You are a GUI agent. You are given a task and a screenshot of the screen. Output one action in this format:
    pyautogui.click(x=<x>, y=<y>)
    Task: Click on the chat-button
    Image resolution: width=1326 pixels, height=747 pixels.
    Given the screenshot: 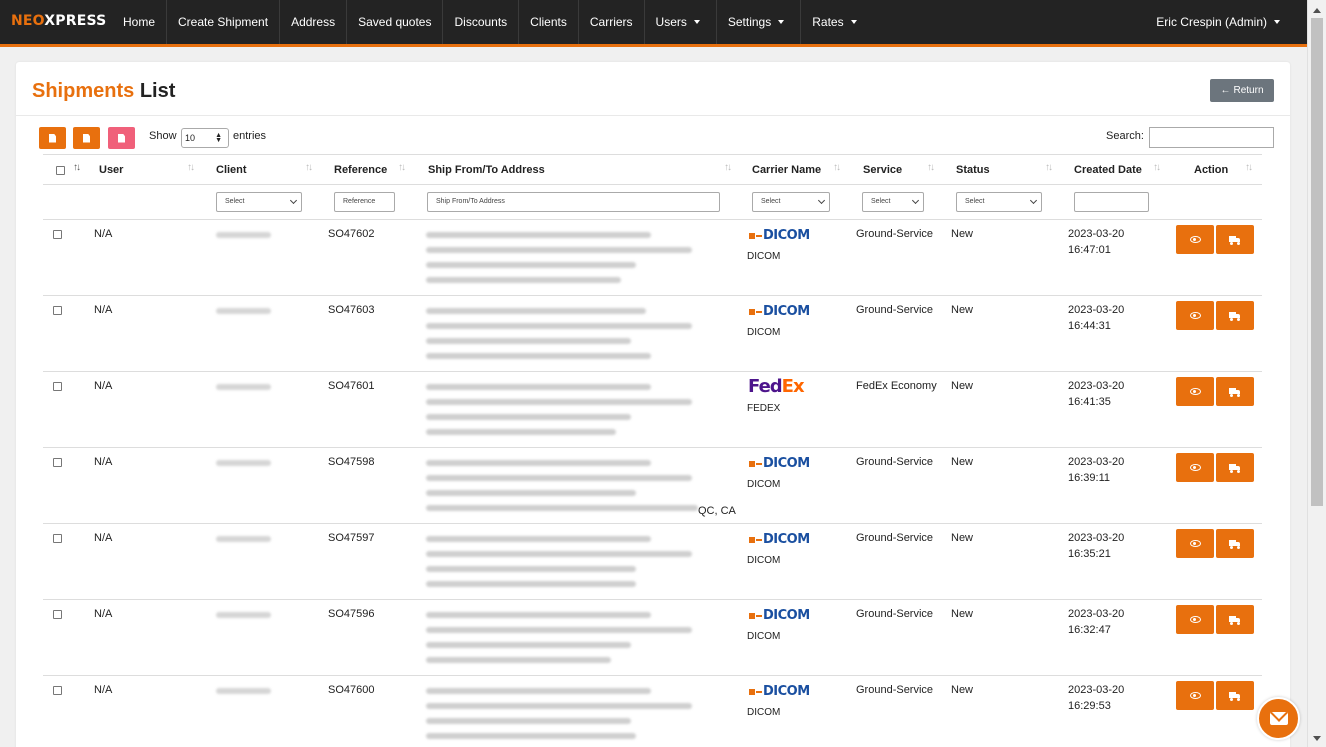 What is the action you would take?
    pyautogui.click(x=1278, y=718)
    